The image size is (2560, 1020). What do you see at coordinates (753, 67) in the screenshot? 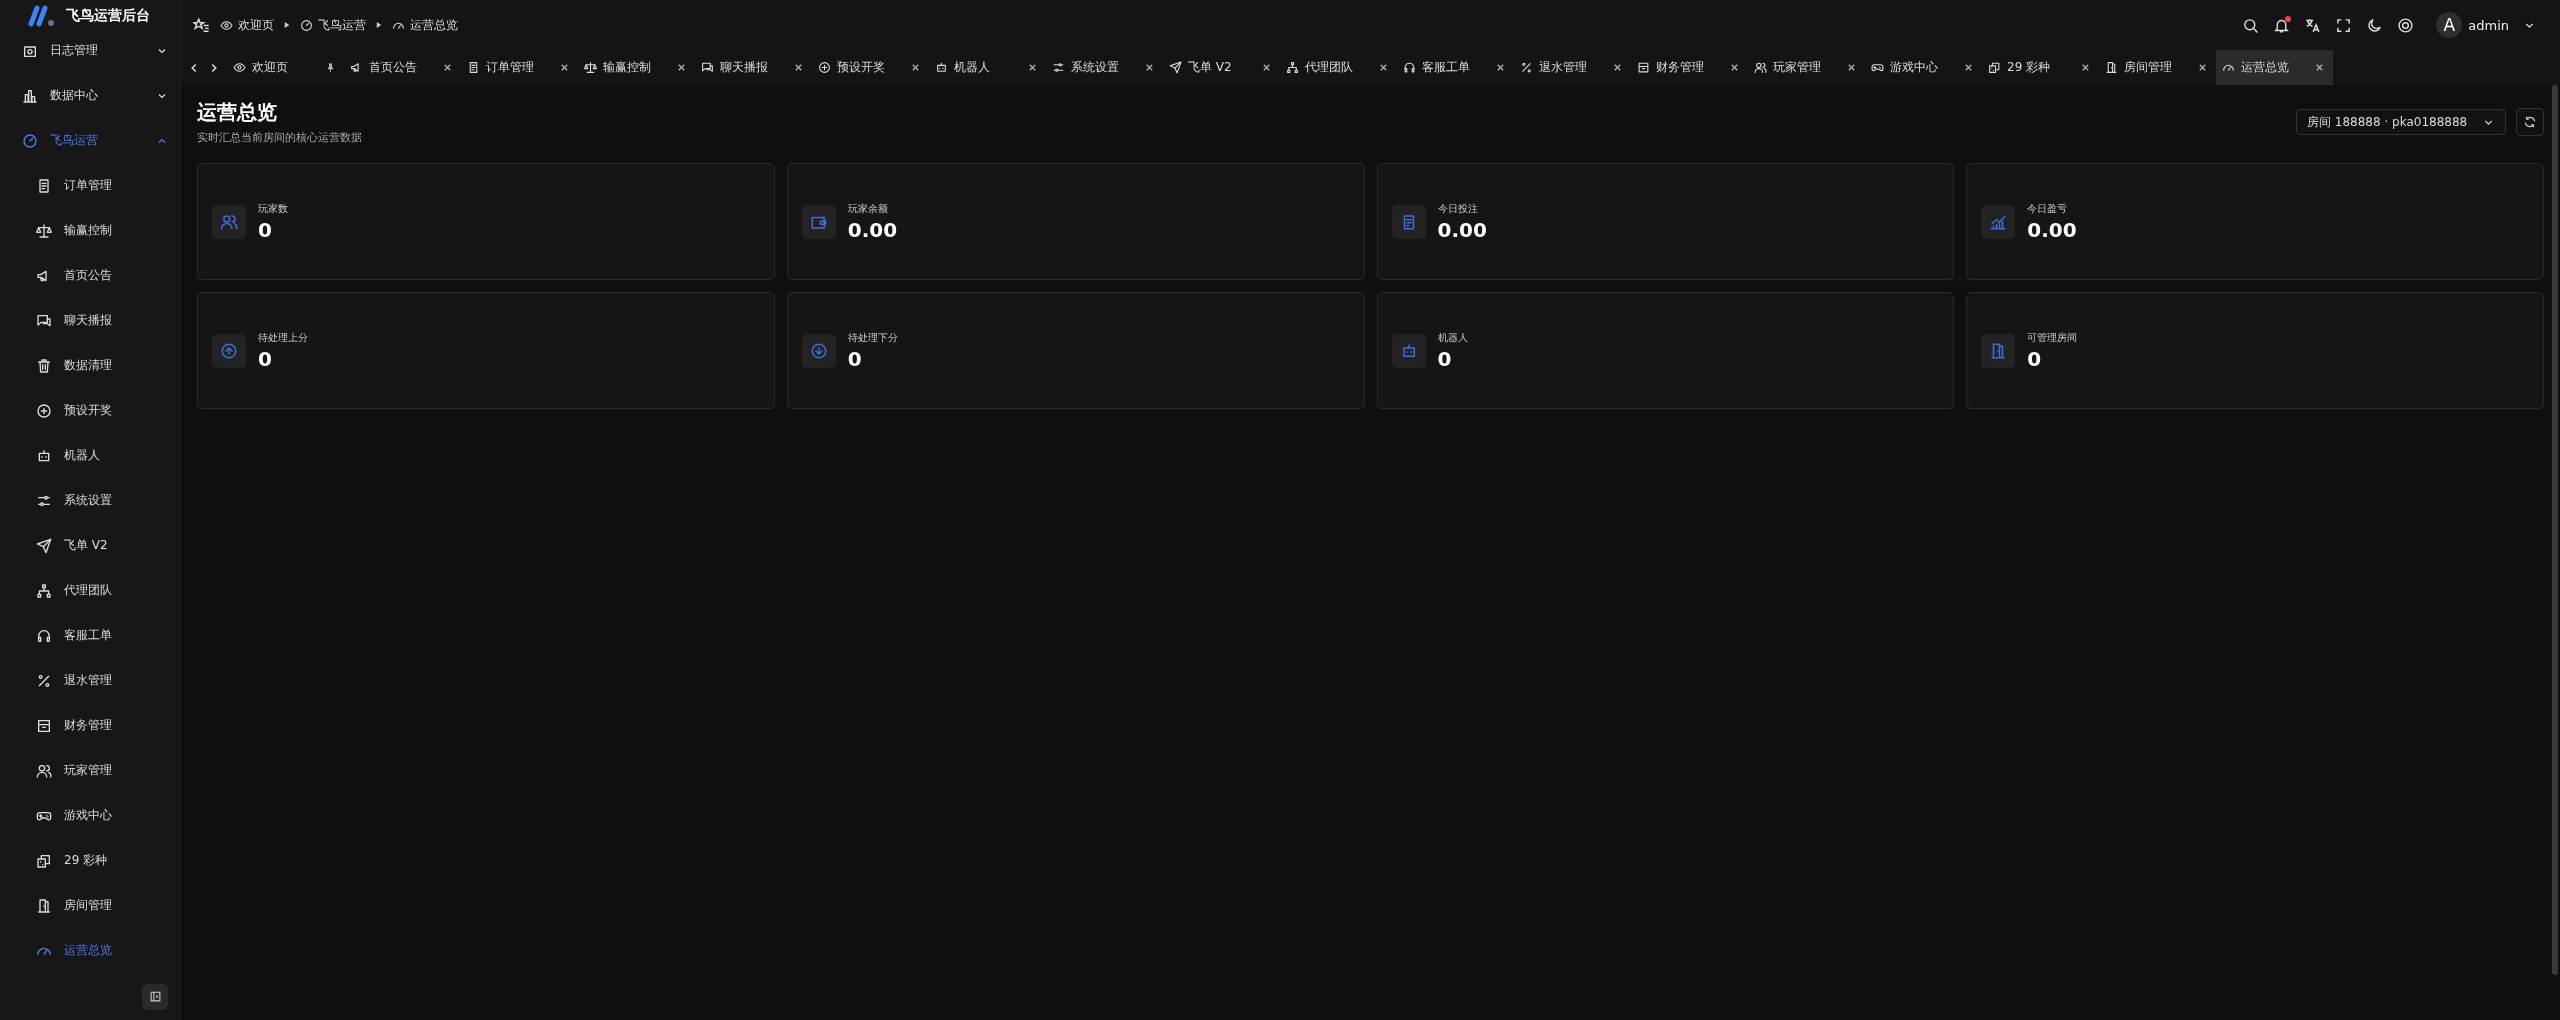
I see `tab: 聊天播报` at bounding box center [753, 67].